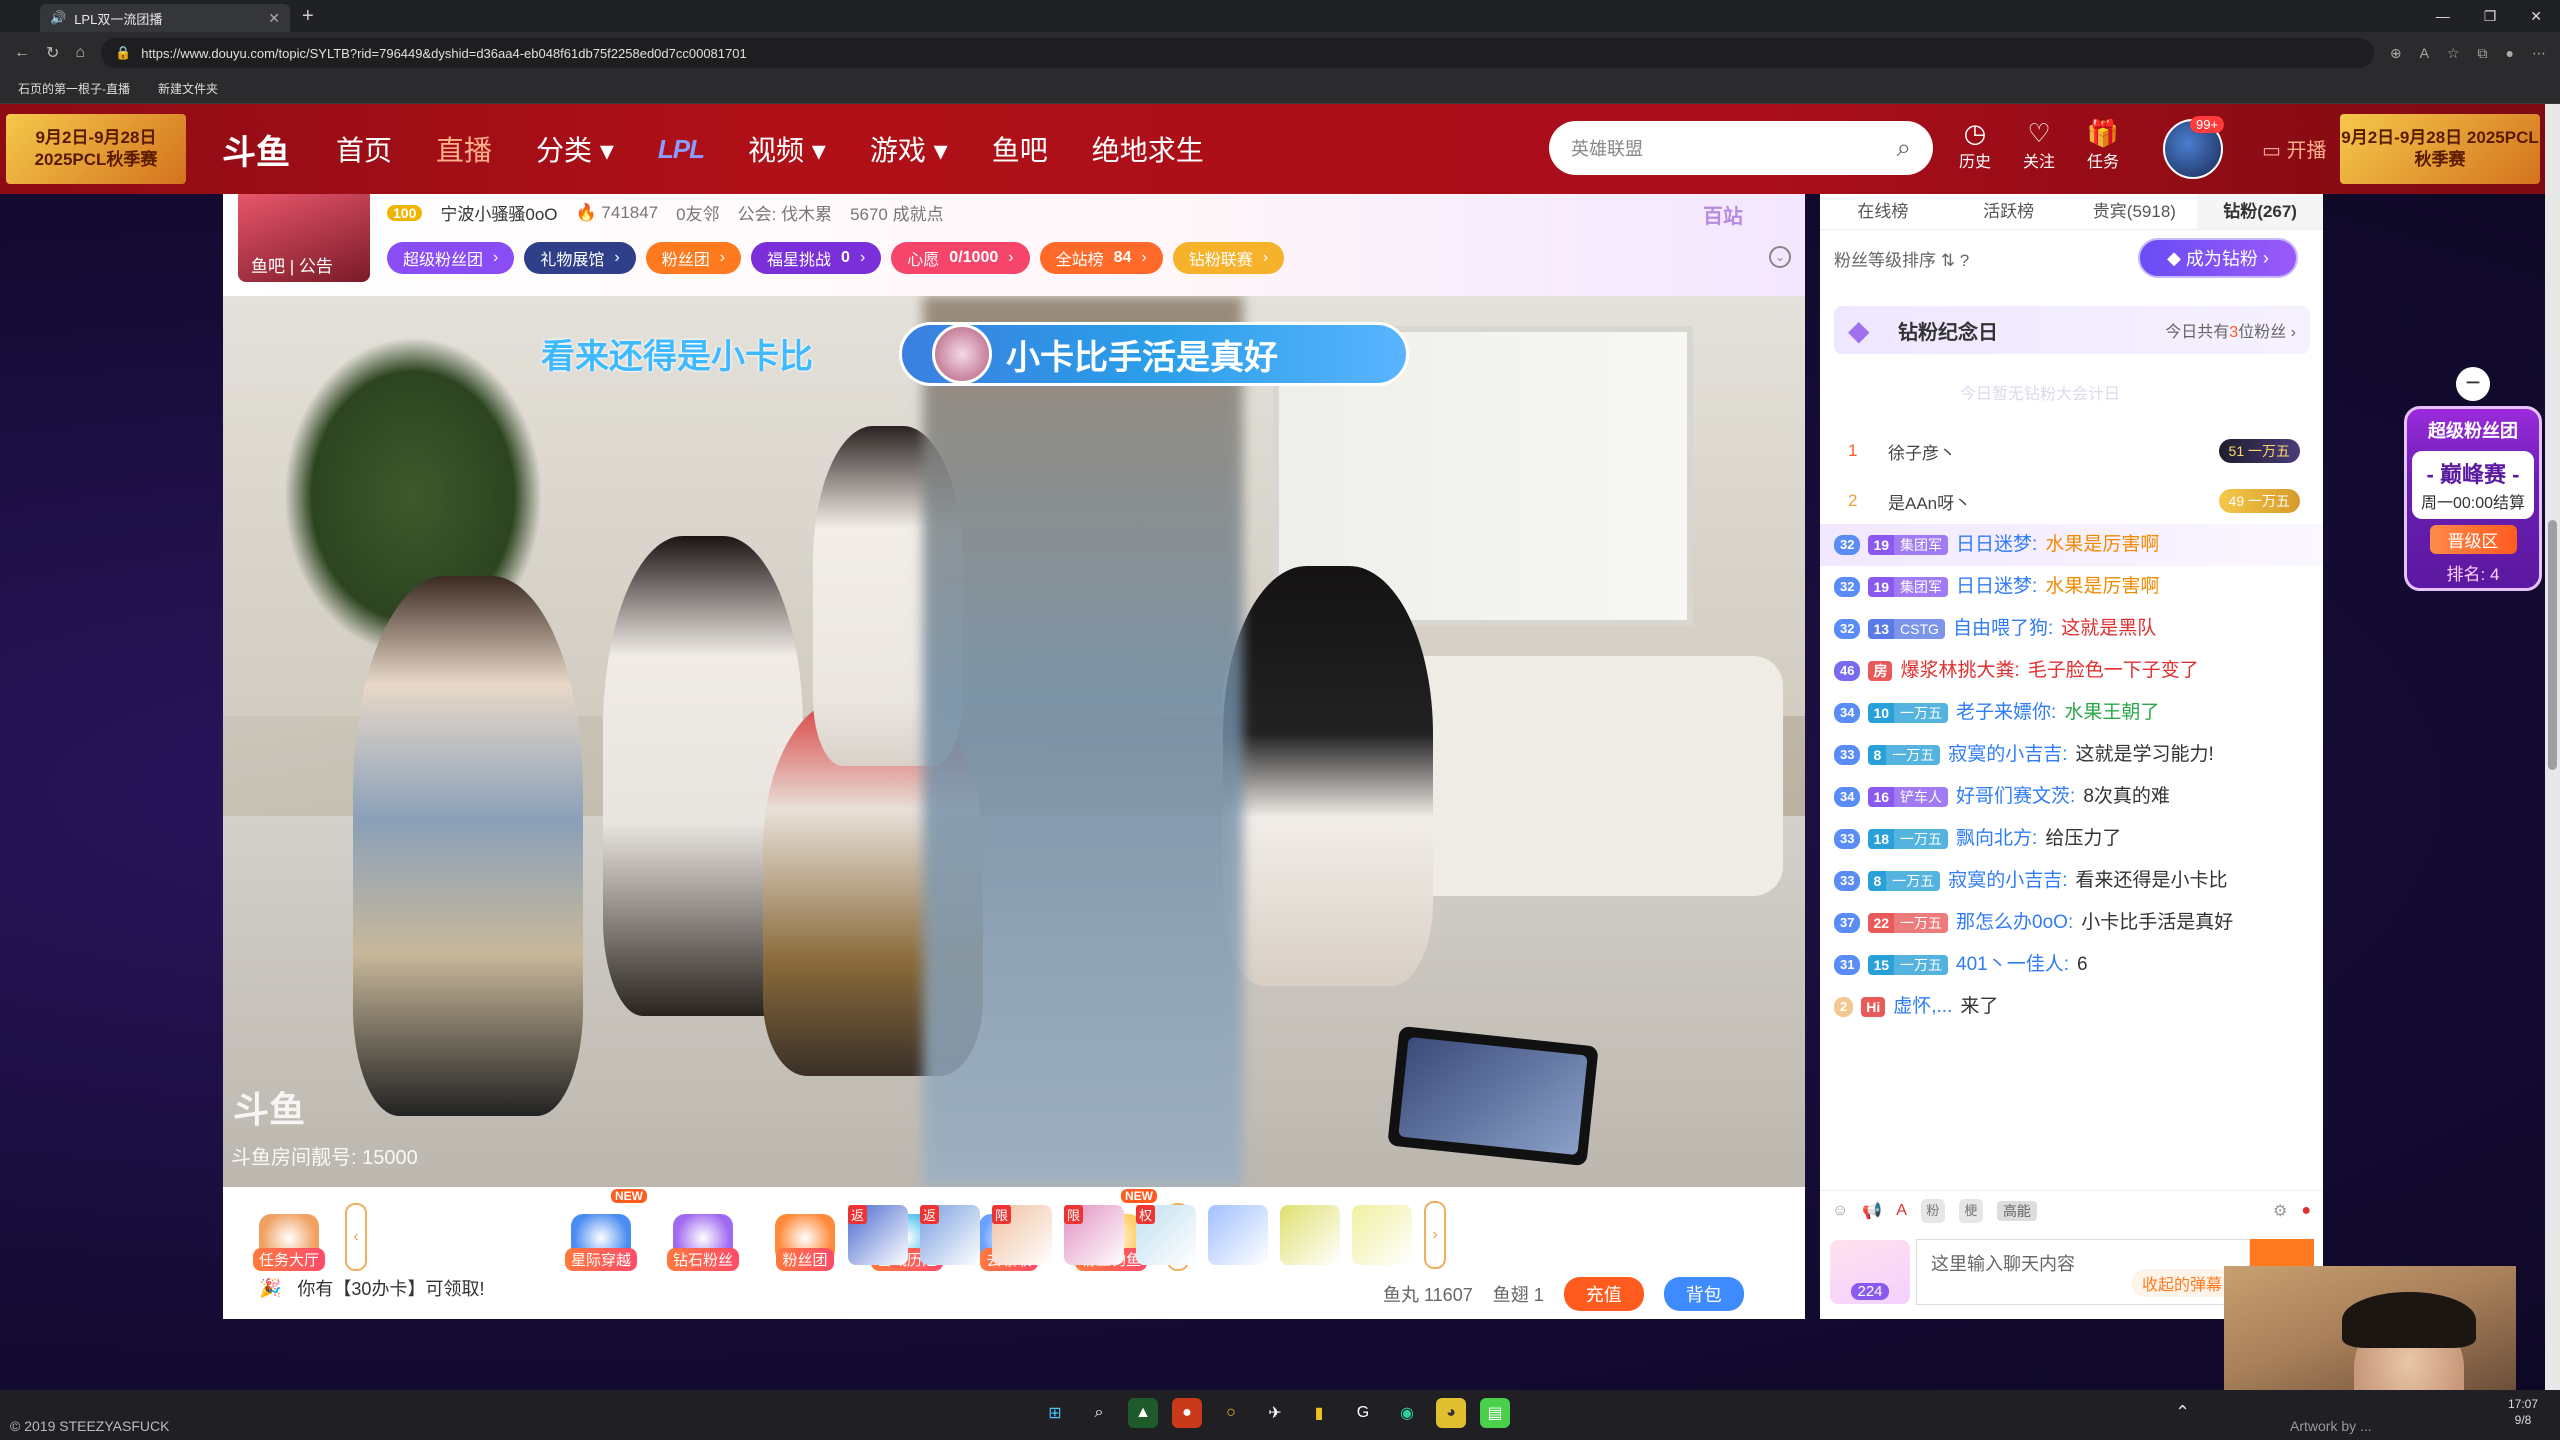  What do you see at coordinates (785, 212) in the screenshot?
I see `guild-name: 公会: 伐木累` at bounding box center [785, 212].